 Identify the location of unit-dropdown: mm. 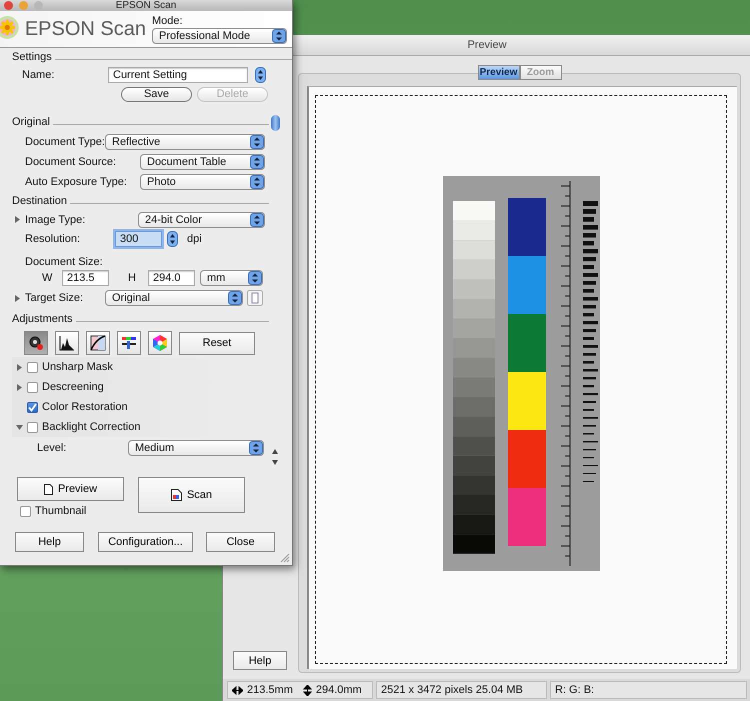
(231, 278).